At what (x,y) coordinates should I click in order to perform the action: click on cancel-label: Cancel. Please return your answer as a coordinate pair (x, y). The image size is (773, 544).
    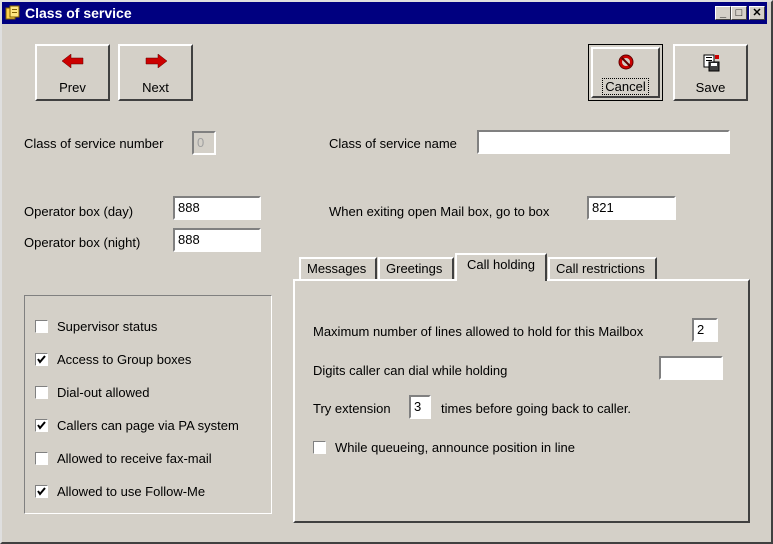
    Looking at the image, I should click on (625, 86).